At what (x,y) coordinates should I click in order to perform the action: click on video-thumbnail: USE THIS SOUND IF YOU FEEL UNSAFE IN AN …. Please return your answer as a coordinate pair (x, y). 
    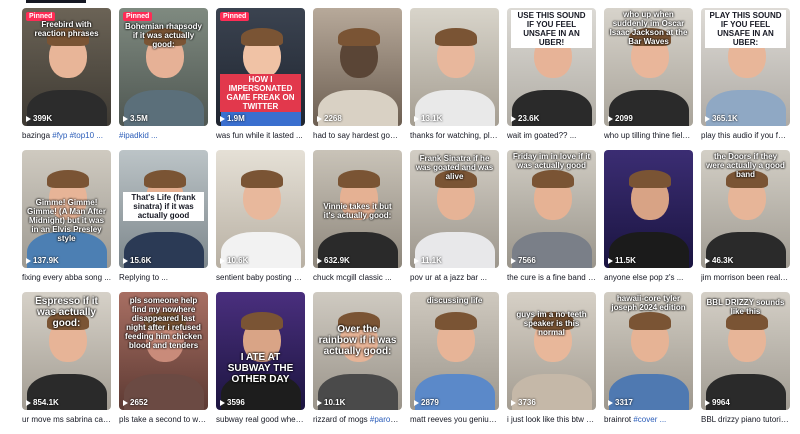
    Looking at the image, I should click on (551, 67).